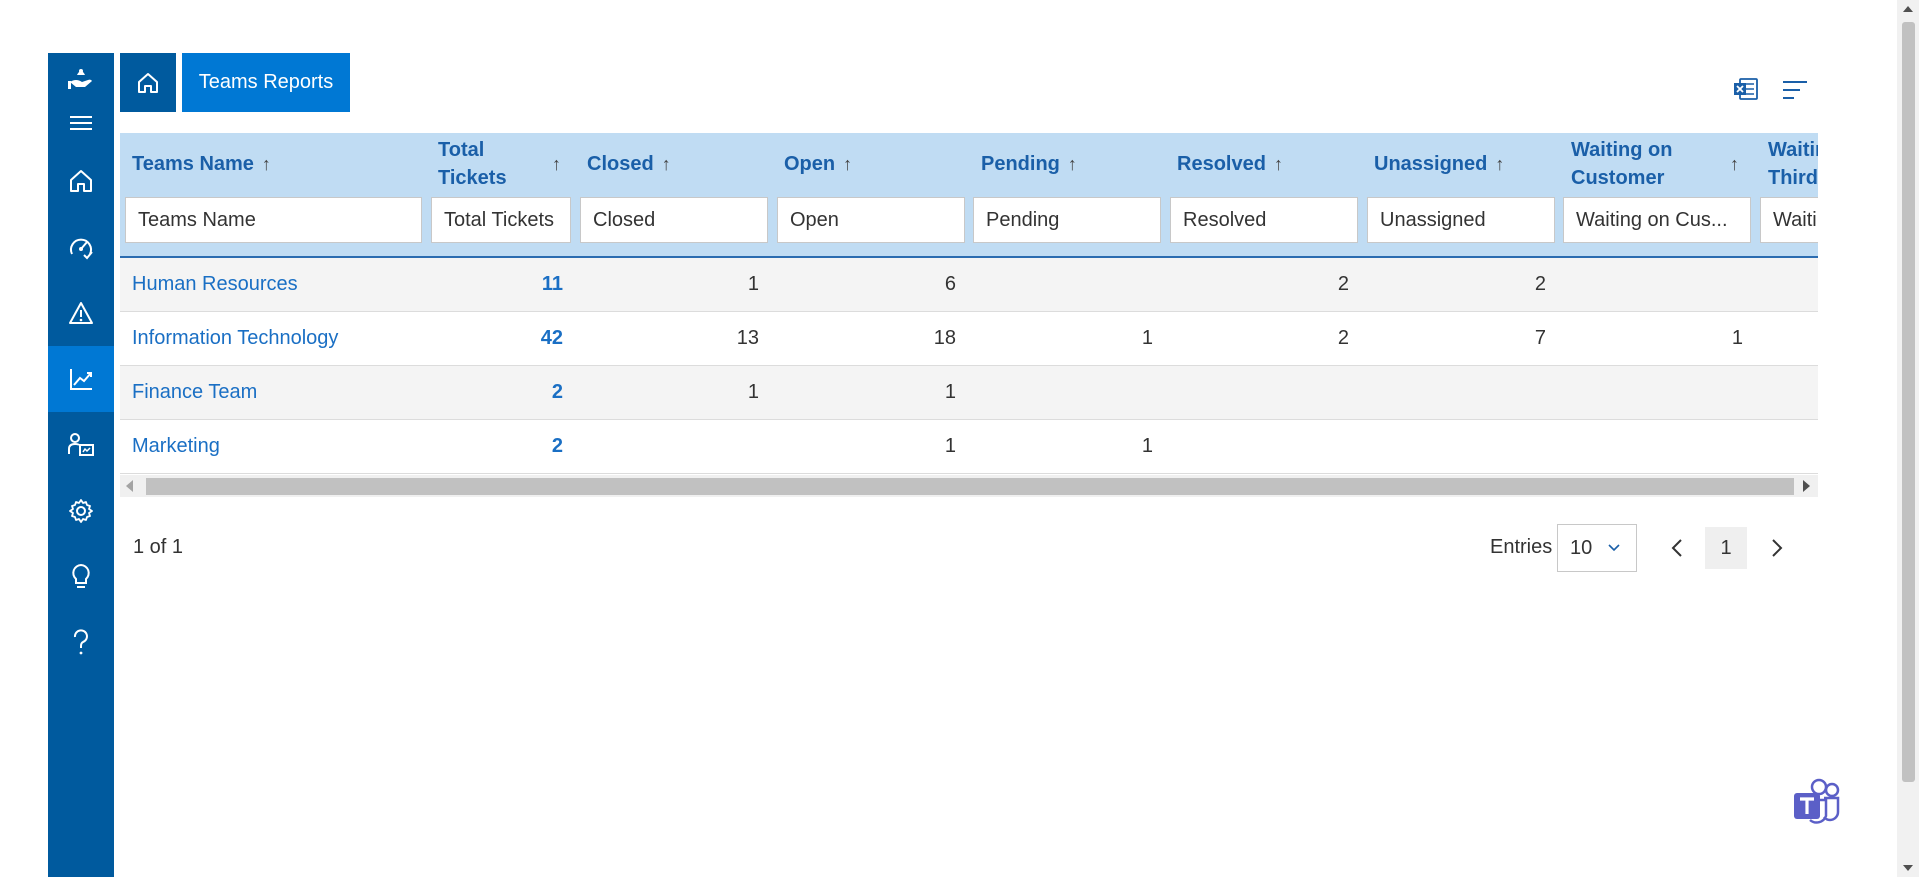 This screenshot has height=877, width=1919. Describe the element at coordinates (1267, 164) in the screenshot. I see `column-header-resolved: Resolved ↑` at that location.